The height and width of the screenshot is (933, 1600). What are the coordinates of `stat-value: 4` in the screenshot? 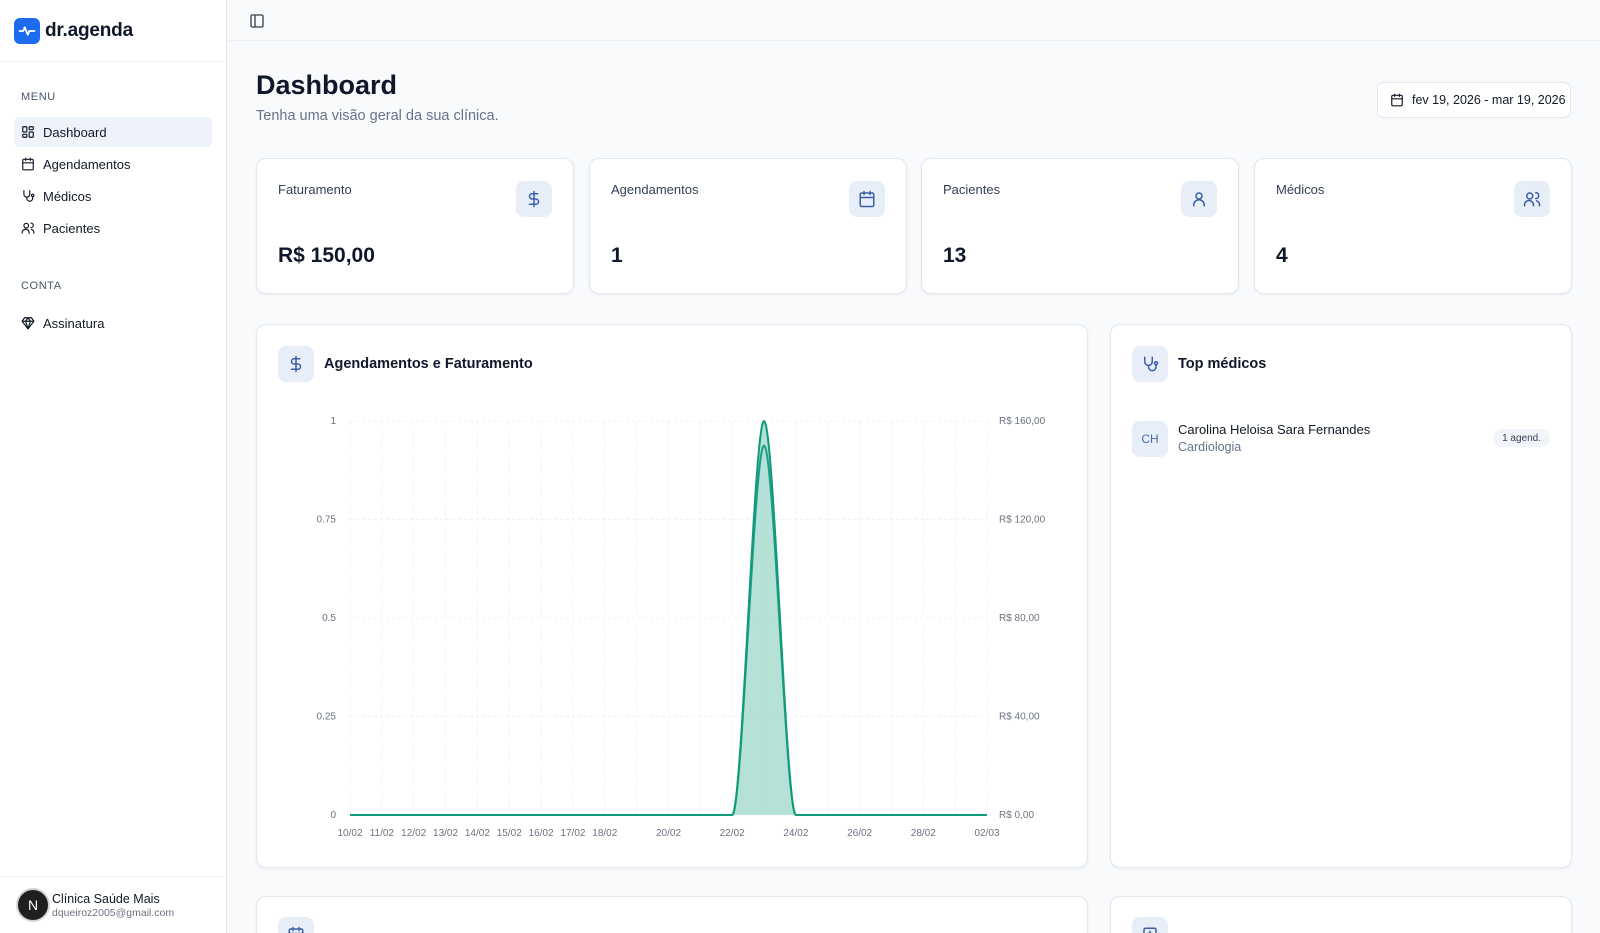 It's located at (1282, 255).